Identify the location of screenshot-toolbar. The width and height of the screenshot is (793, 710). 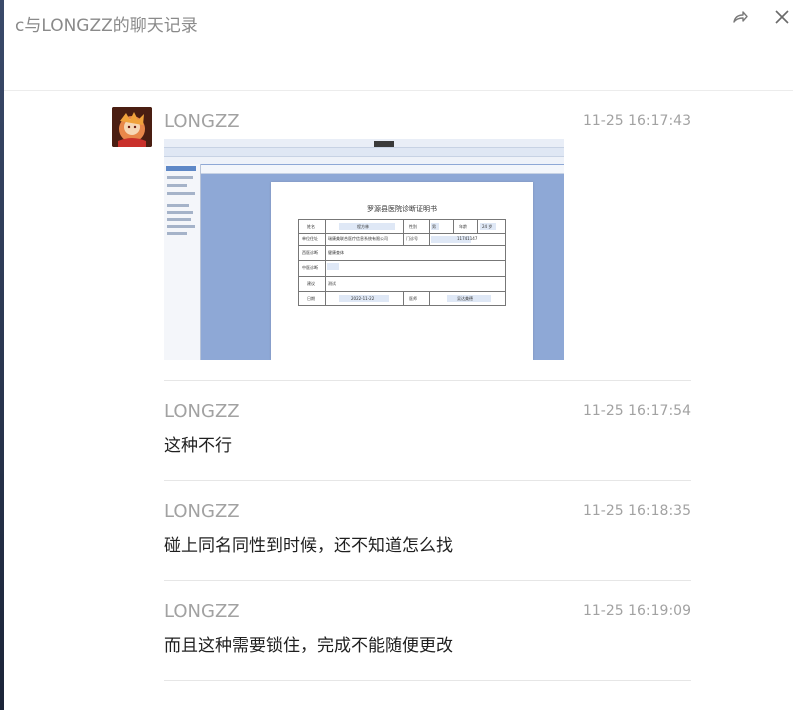
(364, 143).